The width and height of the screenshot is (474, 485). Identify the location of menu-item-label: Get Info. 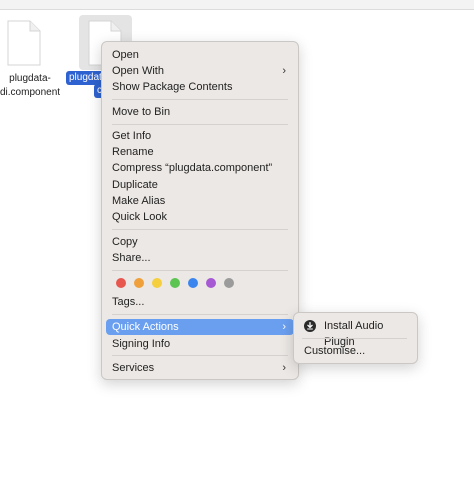
(132, 136).